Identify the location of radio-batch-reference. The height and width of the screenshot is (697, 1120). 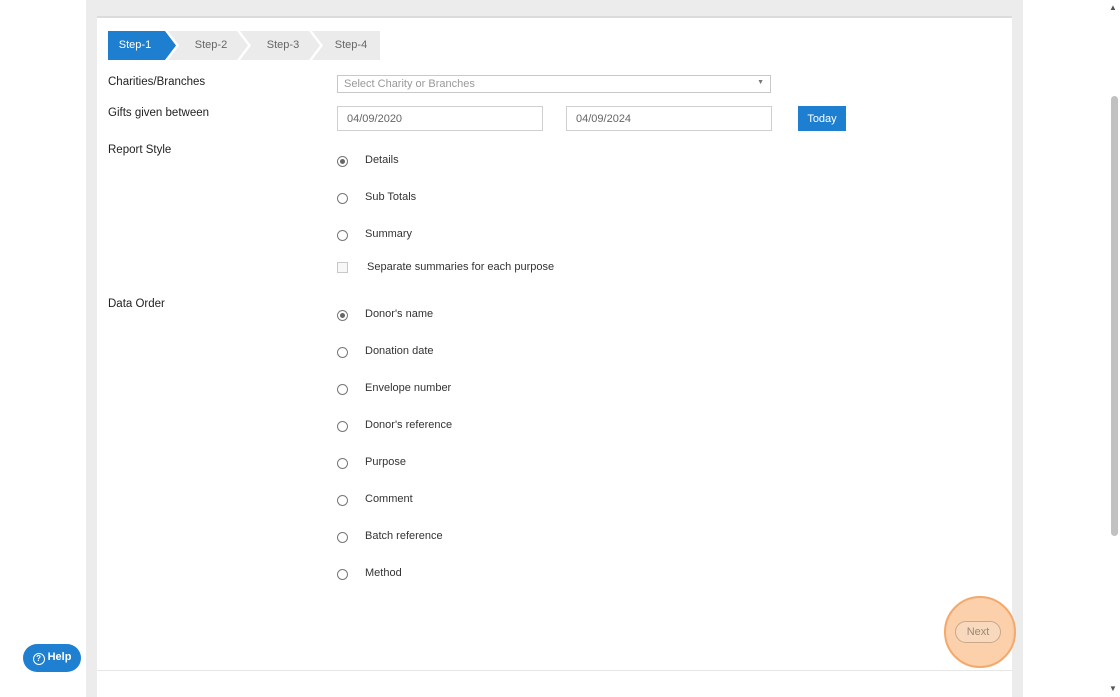
(342, 537).